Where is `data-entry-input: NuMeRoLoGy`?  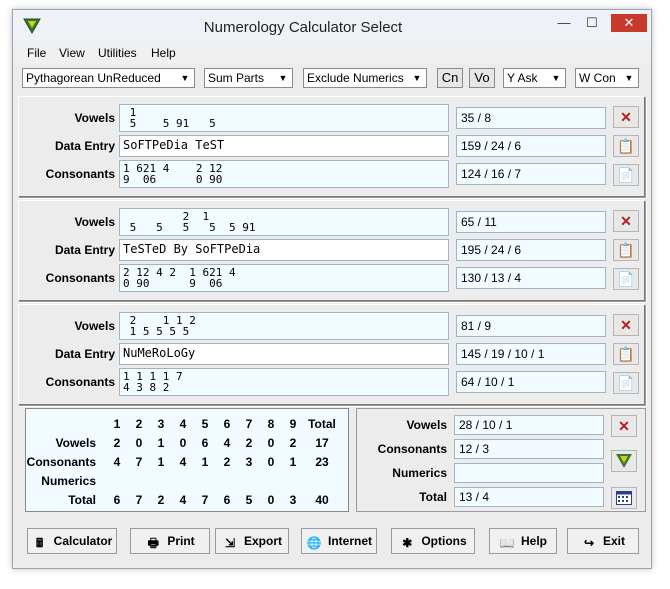
data-entry-input: NuMeRoLoGy is located at coordinates (284, 354).